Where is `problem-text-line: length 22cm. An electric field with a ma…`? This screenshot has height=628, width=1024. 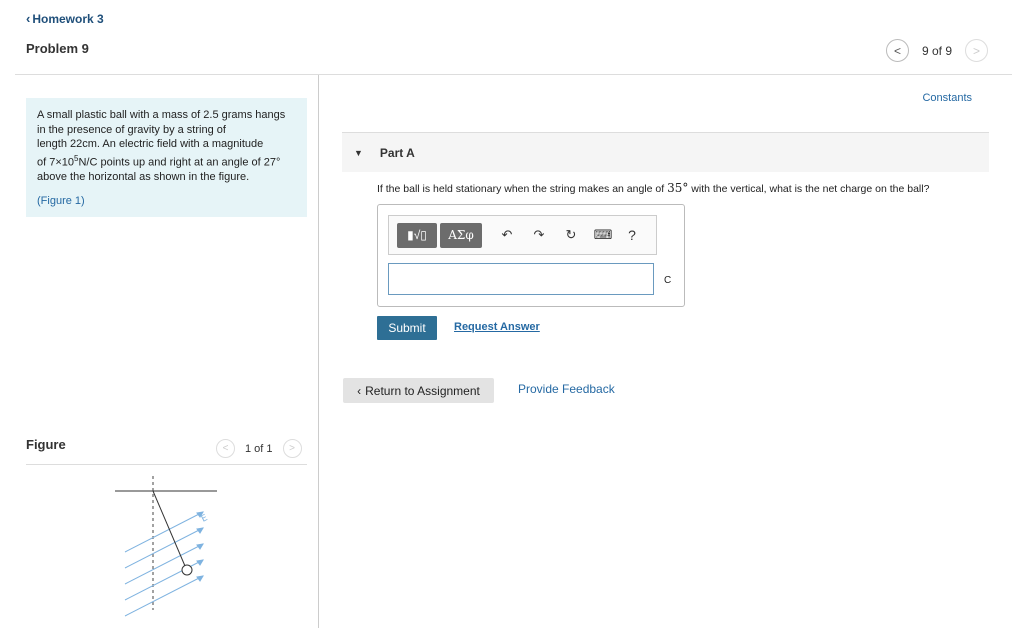 problem-text-line: length 22cm. An electric field with a ma… is located at coordinates (150, 144).